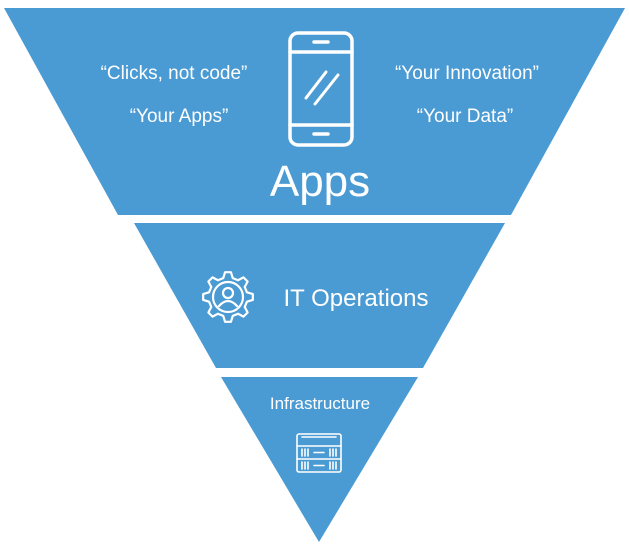 The image size is (629, 551). What do you see at coordinates (179, 116) in the screenshot?
I see `quote-your-apps: “Your Apps”` at bounding box center [179, 116].